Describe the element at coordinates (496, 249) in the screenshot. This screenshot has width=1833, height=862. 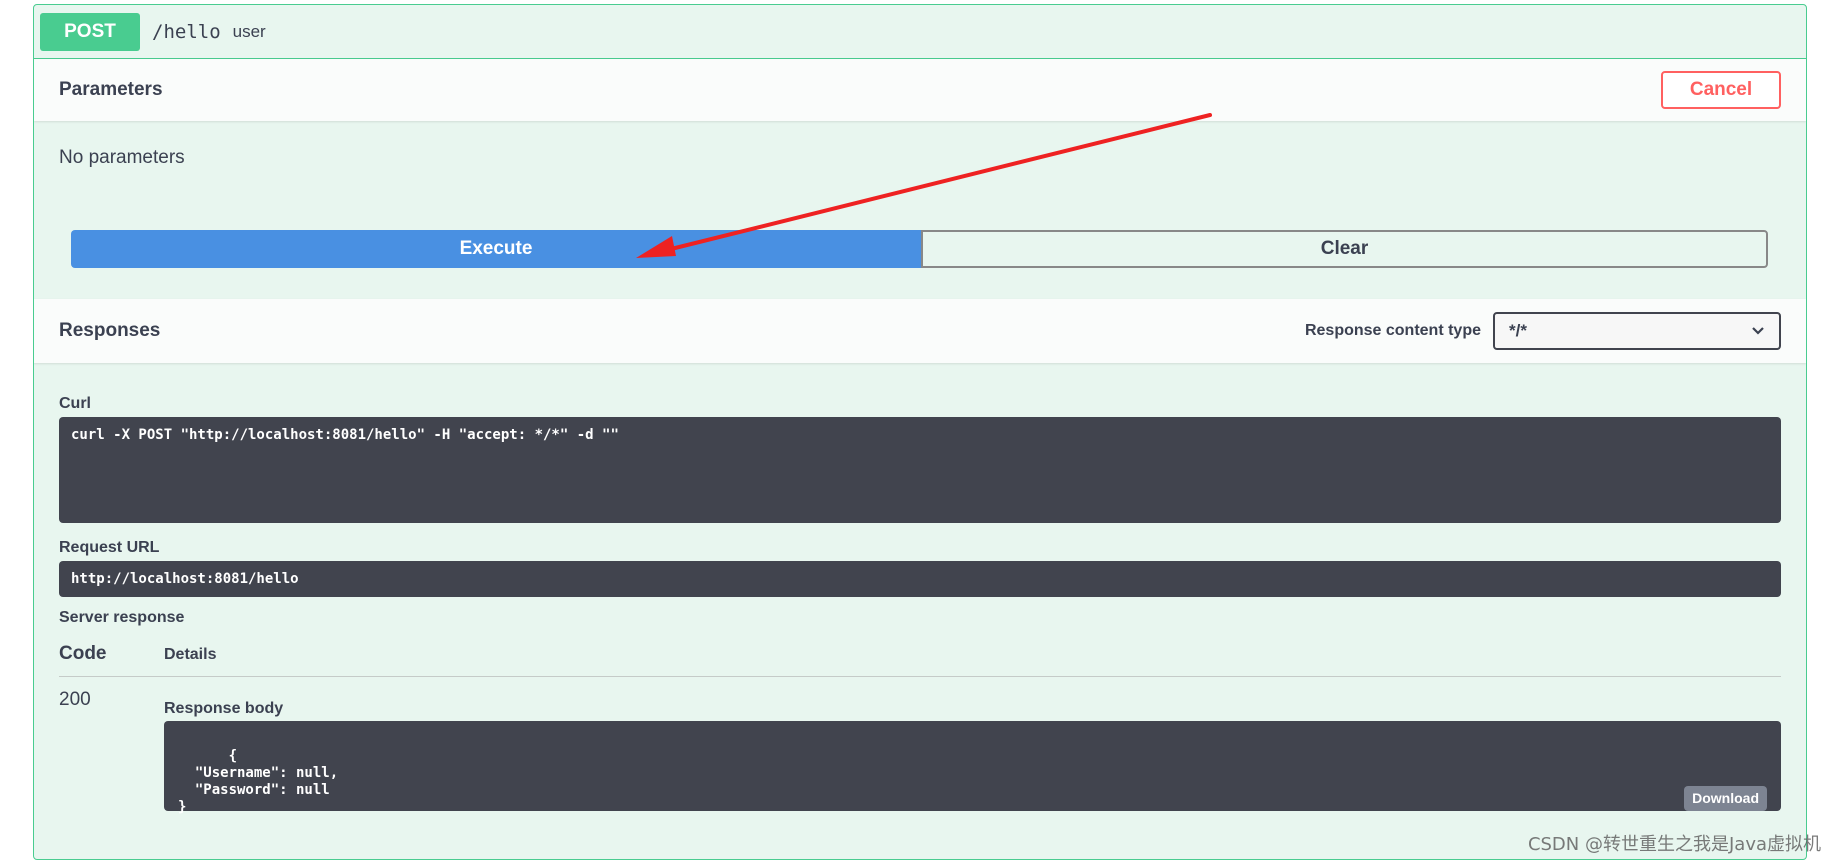
I see `execute-button: Execute` at that location.